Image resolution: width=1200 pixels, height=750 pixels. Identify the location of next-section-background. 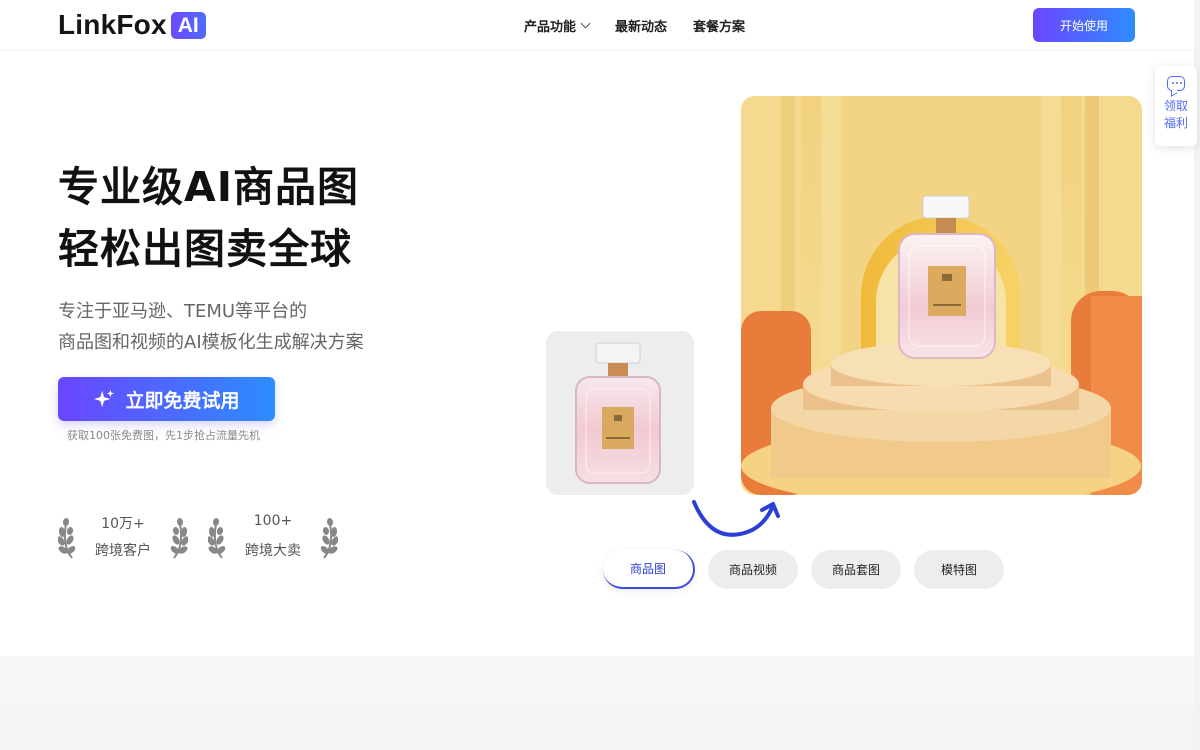
(597, 703).